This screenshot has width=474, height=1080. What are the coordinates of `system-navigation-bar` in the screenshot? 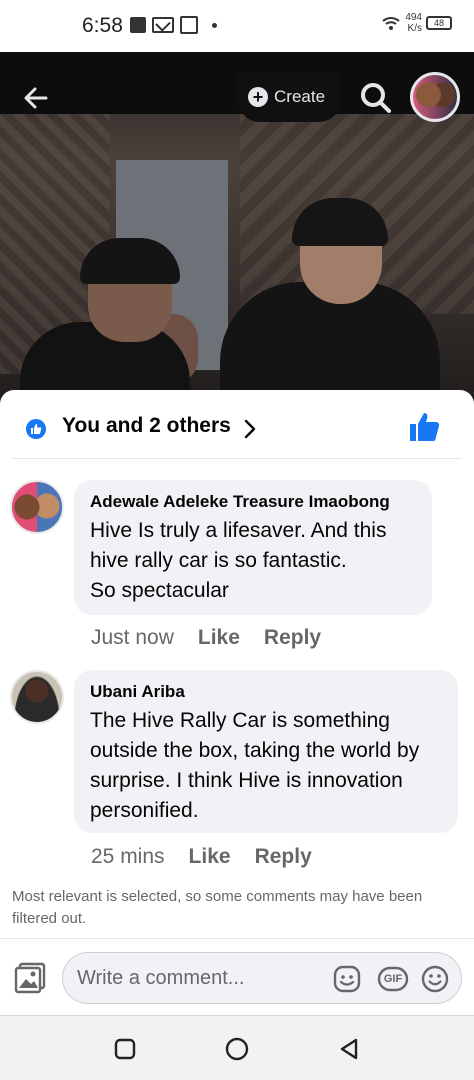 It's located at (237, 1047).